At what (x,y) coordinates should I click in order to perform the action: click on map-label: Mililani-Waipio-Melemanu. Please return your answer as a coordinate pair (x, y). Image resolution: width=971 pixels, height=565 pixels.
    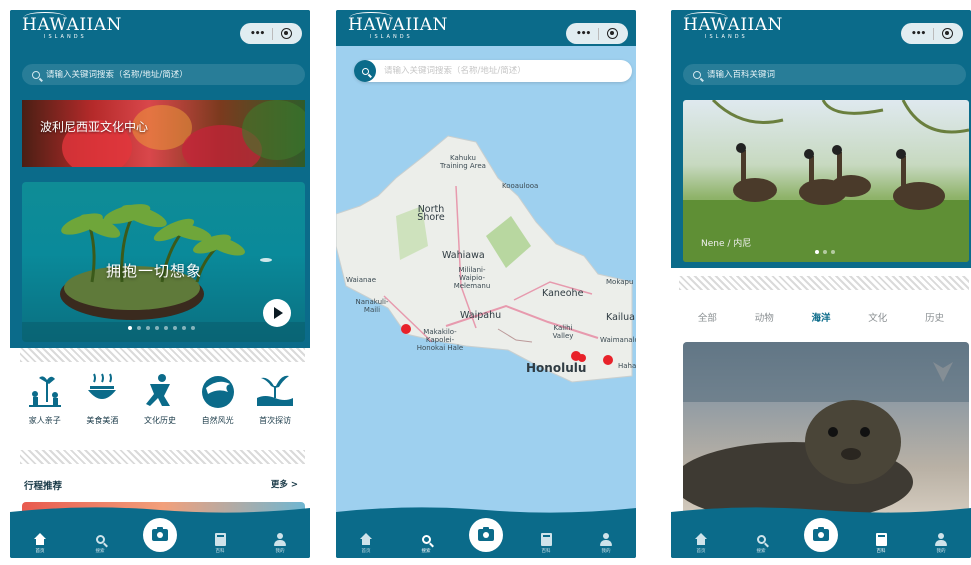
    Looking at the image, I should click on (472, 278).